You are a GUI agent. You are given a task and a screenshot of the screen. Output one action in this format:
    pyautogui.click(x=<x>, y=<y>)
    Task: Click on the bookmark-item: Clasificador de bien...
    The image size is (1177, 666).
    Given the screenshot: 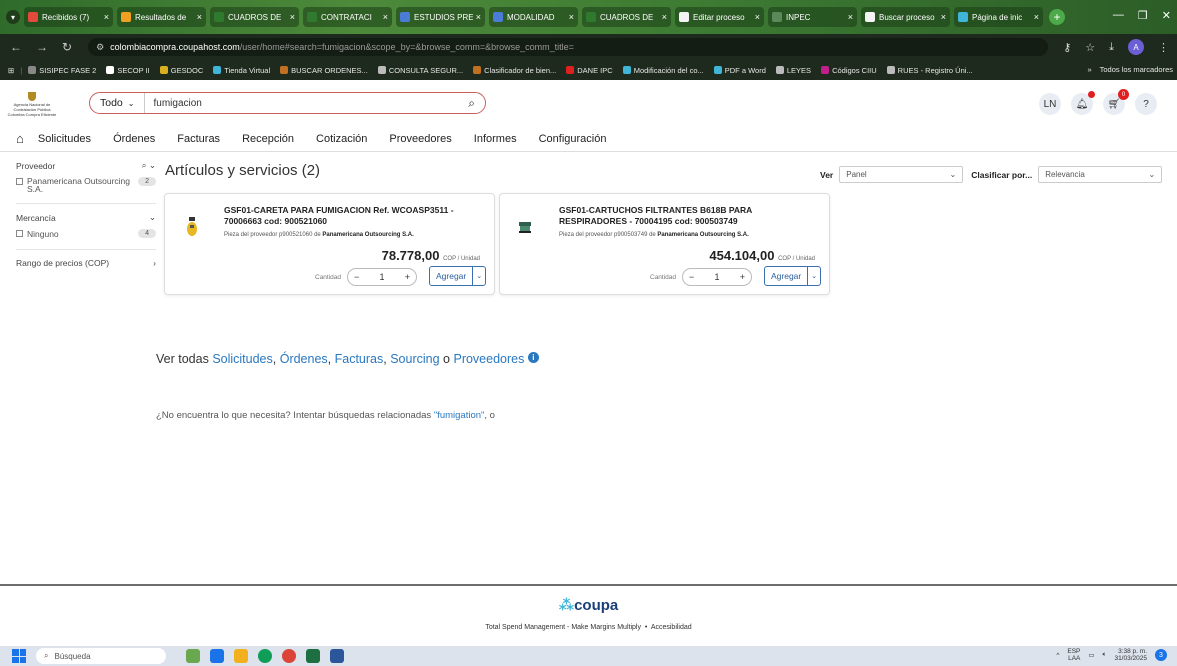 What is the action you would take?
    pyautogui.click(x=514, y=70)
    